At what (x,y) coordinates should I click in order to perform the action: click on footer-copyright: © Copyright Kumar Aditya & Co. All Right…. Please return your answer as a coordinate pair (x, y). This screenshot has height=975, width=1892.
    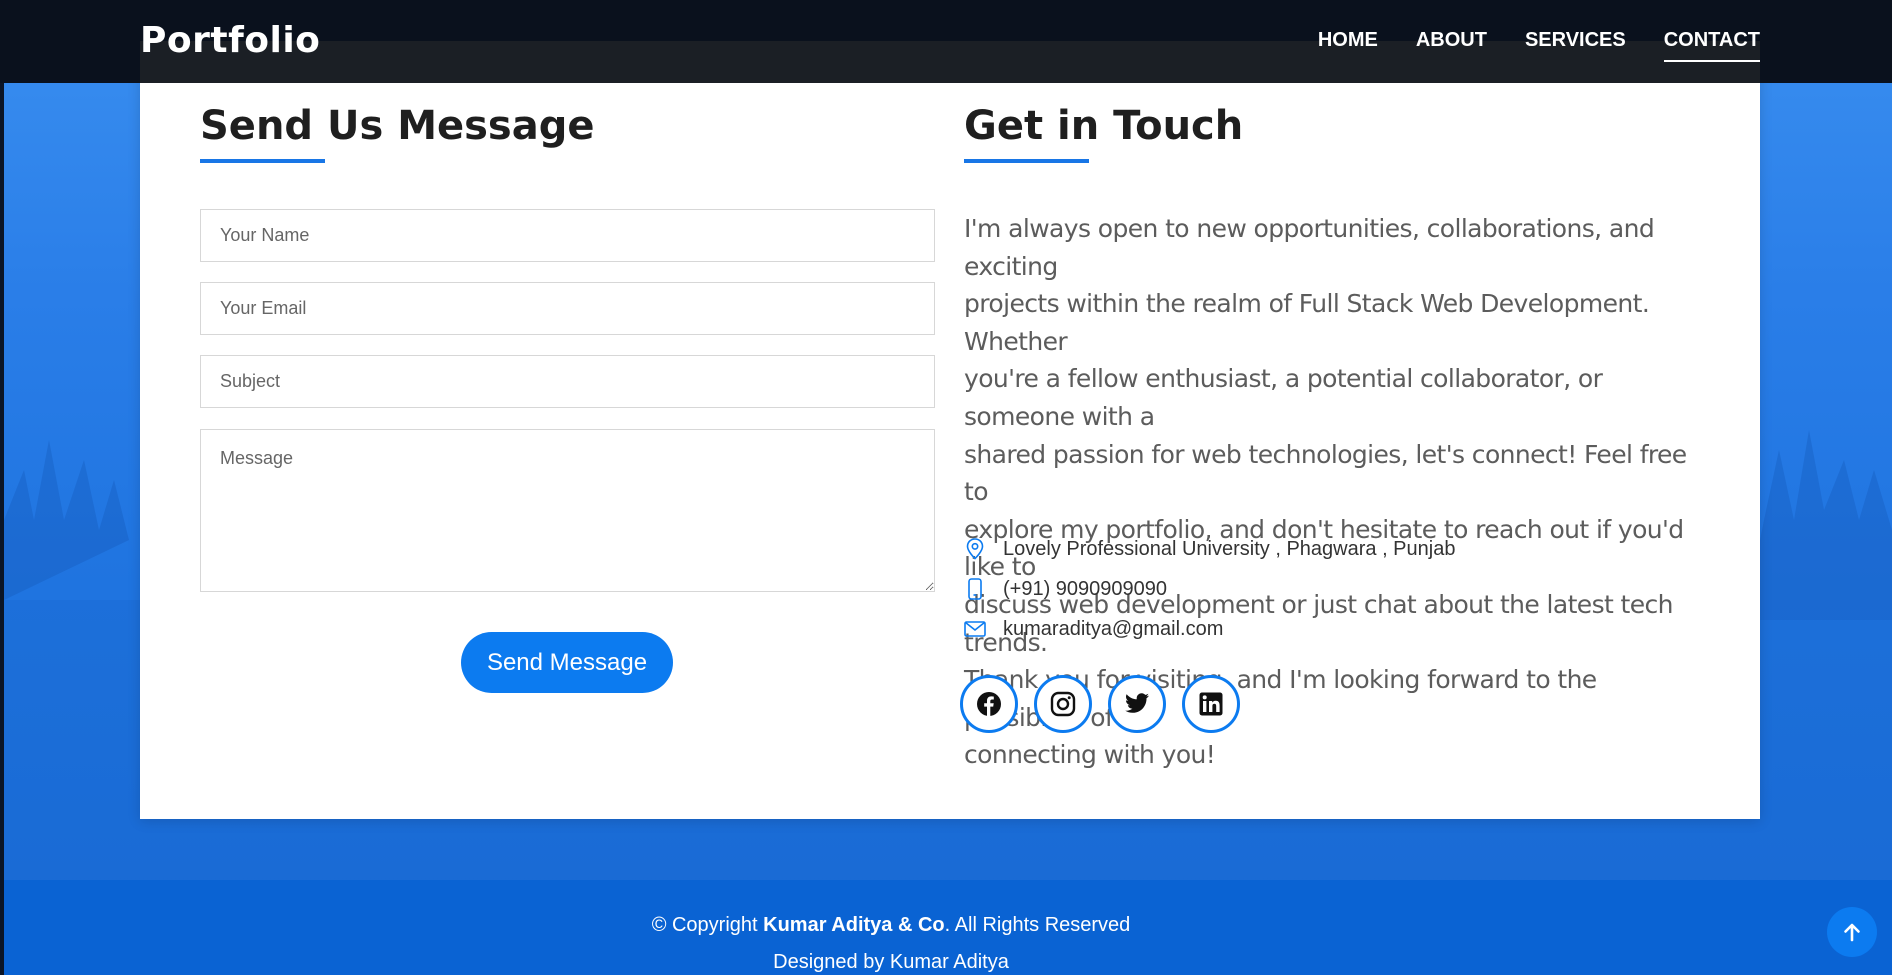
    Looking at the image, I should click on (946, 925).